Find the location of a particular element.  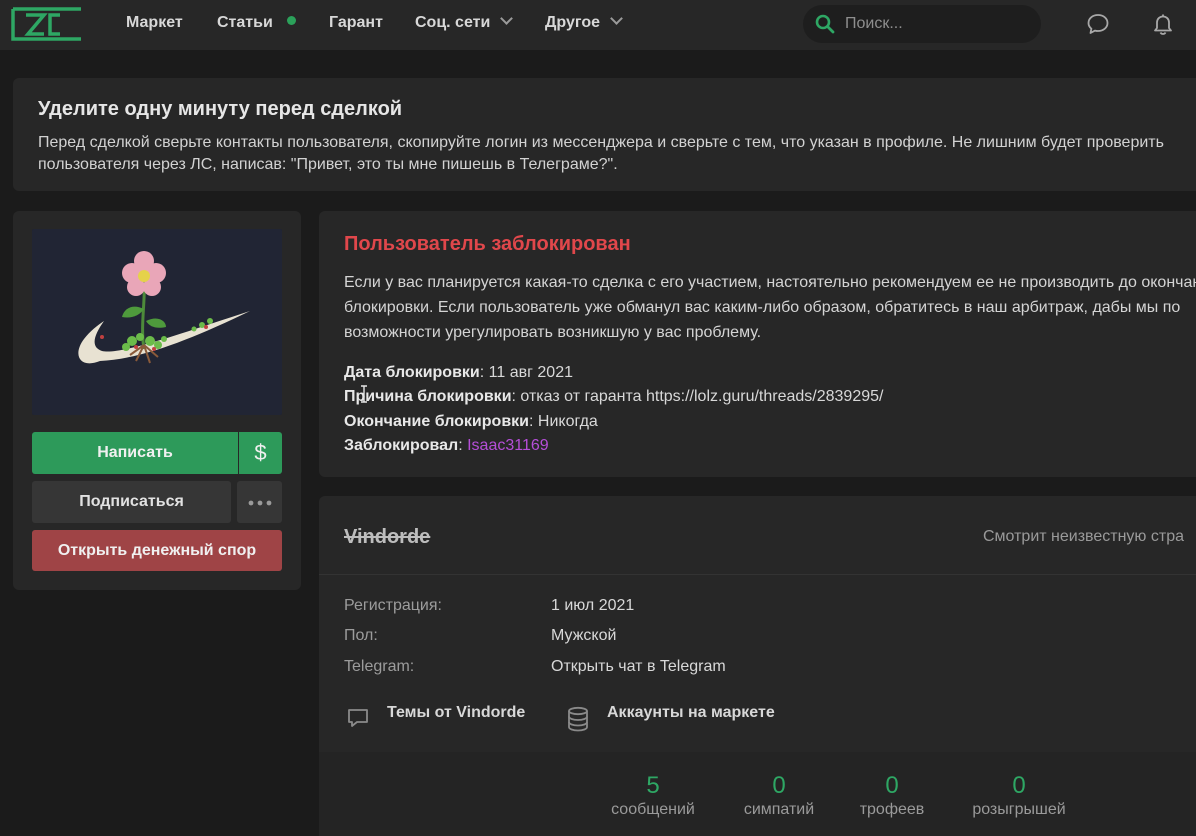

nav-label: Гарант is located at coordinates (356, 22).